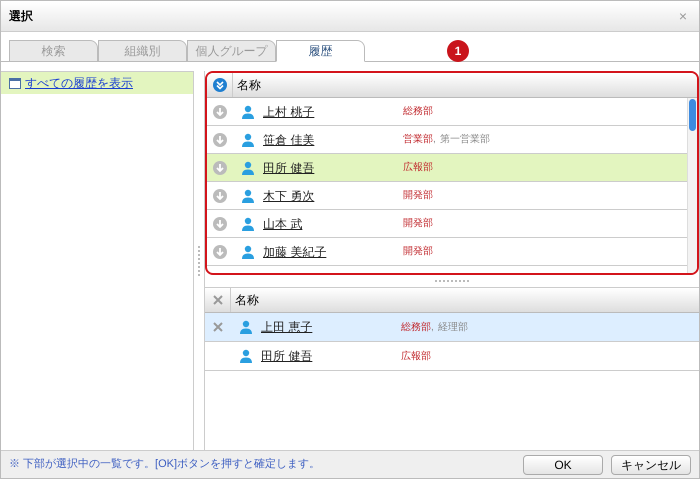 Image resolution: width=700 pixels, height=479 pixels. What do you see at coordinates (282, 223) in the screenshot?
I see `person-name-link: 山本 武` at bounding box center [282, 223].